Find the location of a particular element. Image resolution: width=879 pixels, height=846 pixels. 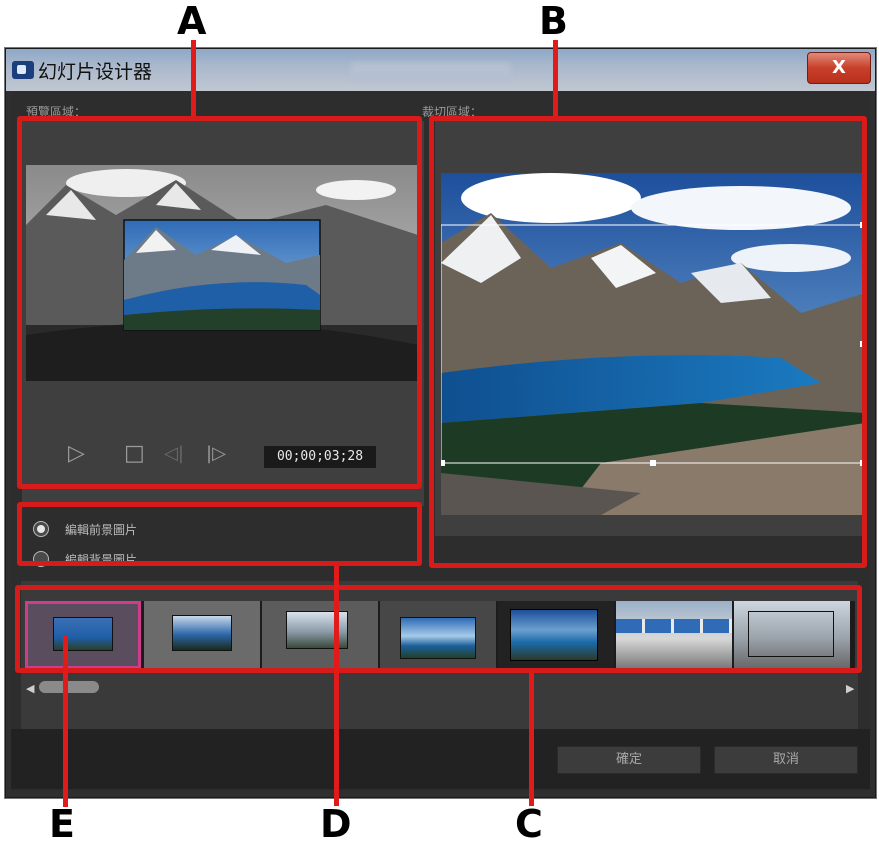

scroll-left-arrow: ◀ is located at coordinates (30, 688).